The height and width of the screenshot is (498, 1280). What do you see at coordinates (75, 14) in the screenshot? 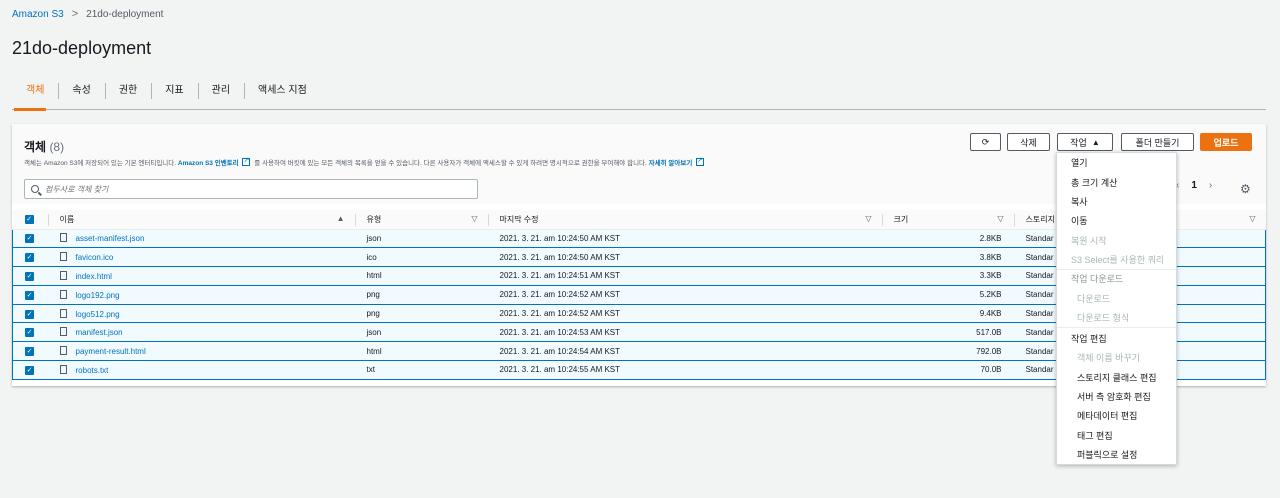
I see `chevron-right-icon: >` at bounding box center [75, 14].